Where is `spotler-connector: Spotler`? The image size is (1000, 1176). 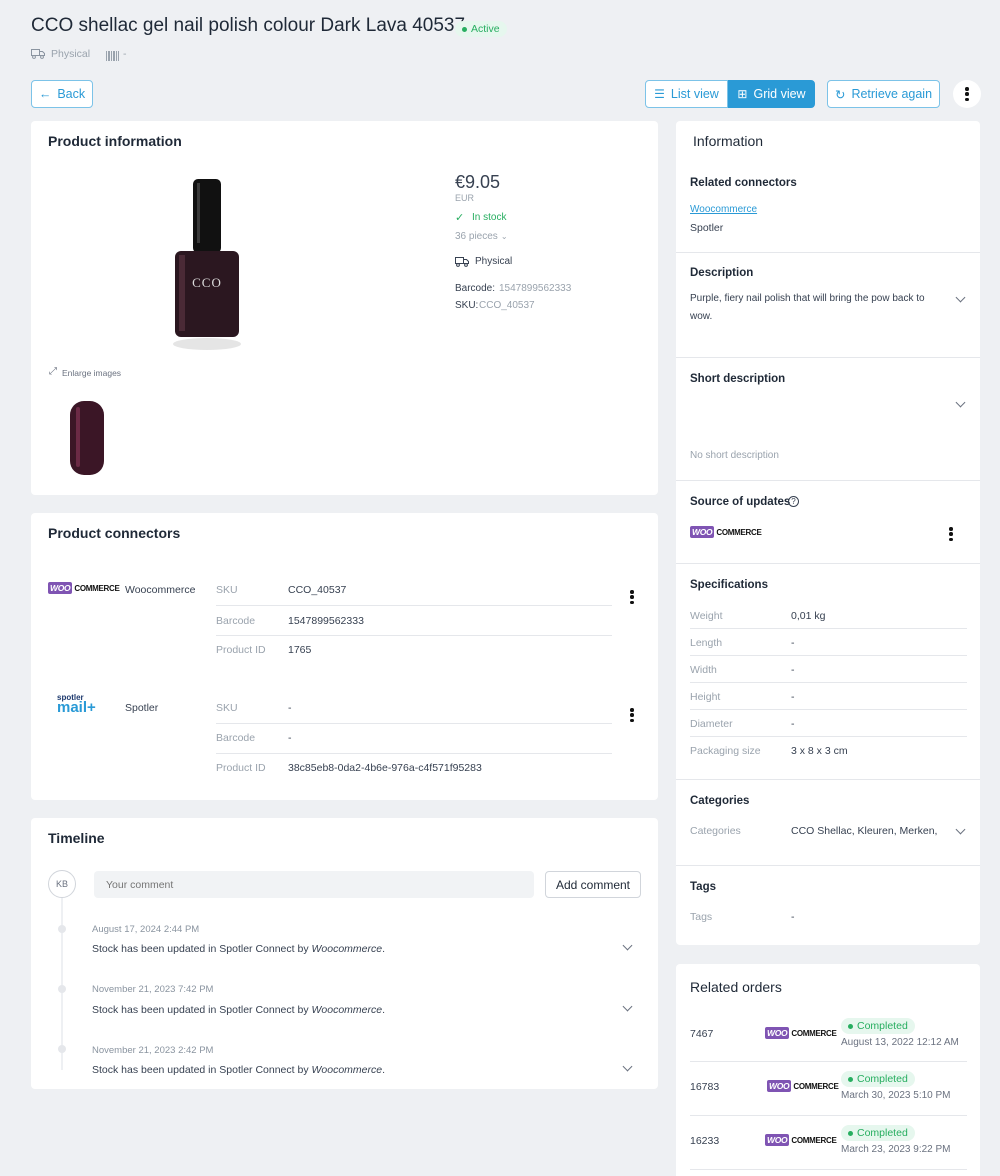
spotler-connector: Spotler is located at coordinates (707, 228).